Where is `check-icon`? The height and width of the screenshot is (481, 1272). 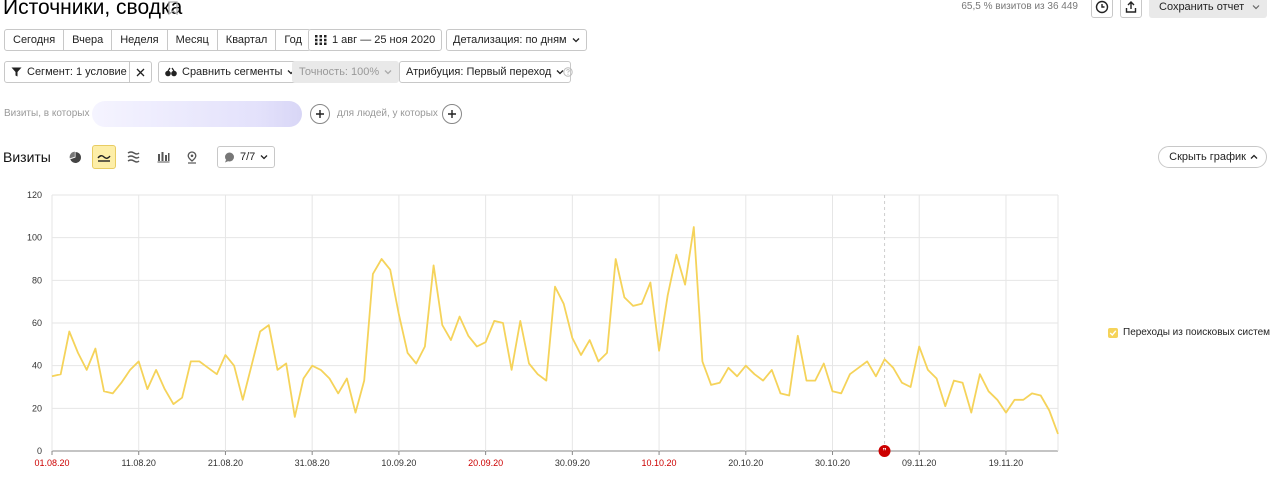
check-icon is located at coordinates (1113, 332).